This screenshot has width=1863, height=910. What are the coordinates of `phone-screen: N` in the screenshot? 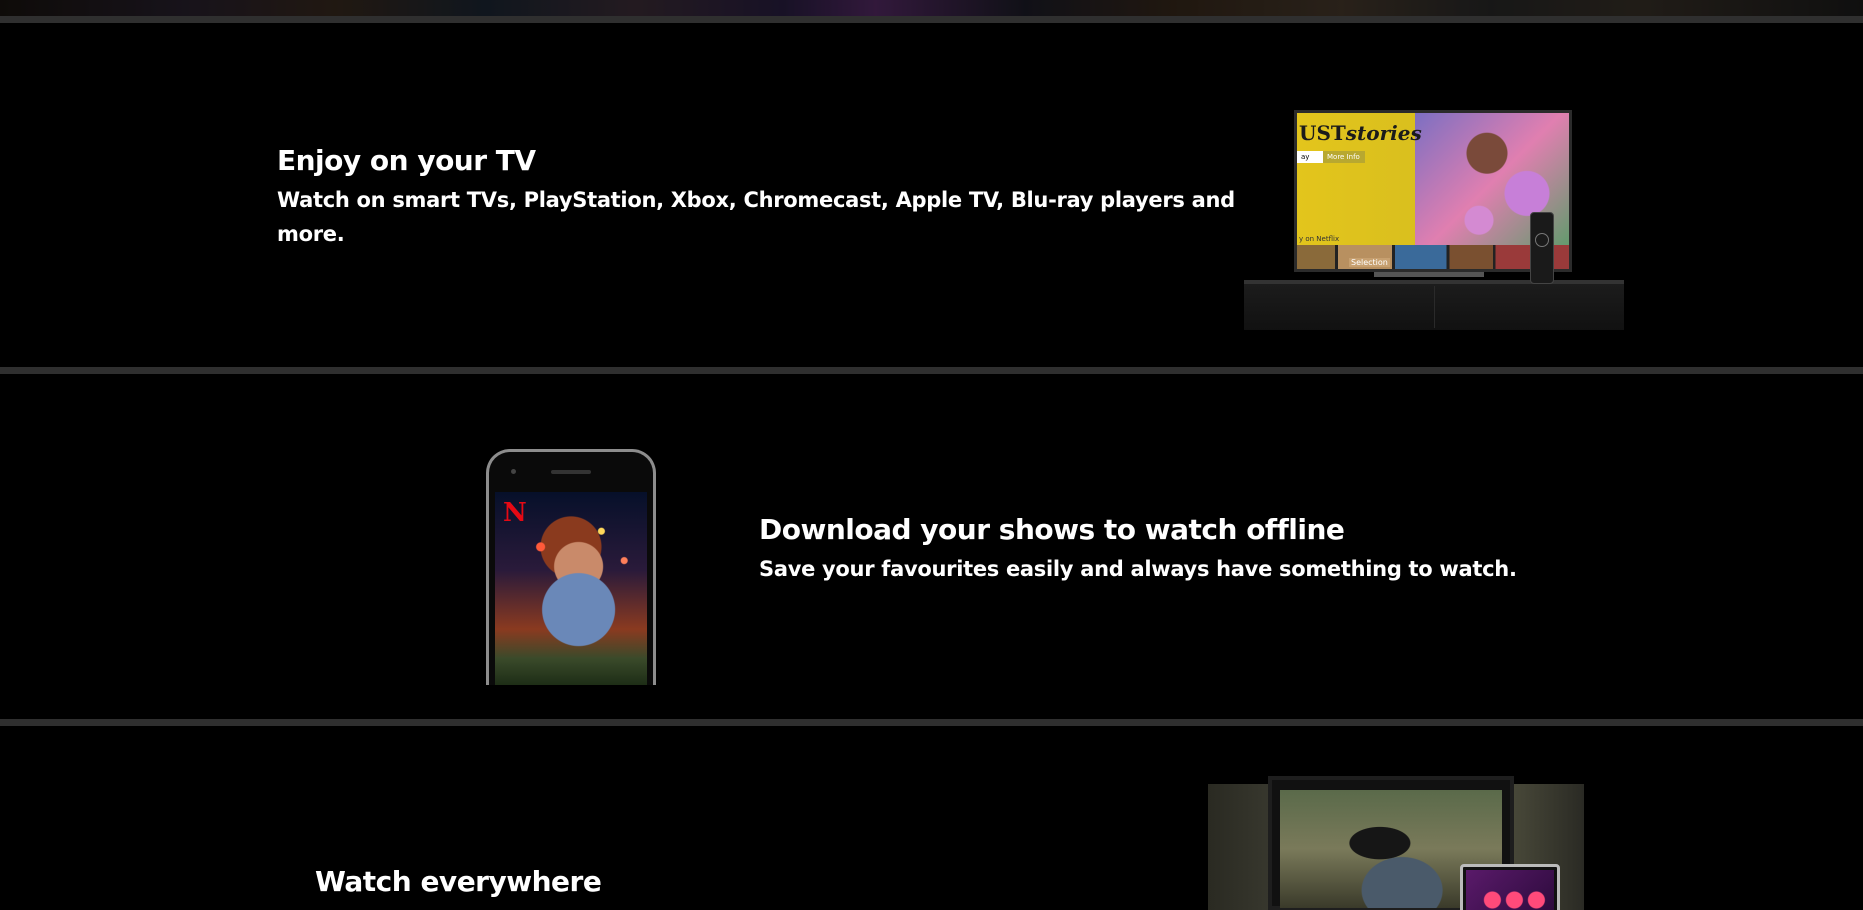 It's located at (571, 588).